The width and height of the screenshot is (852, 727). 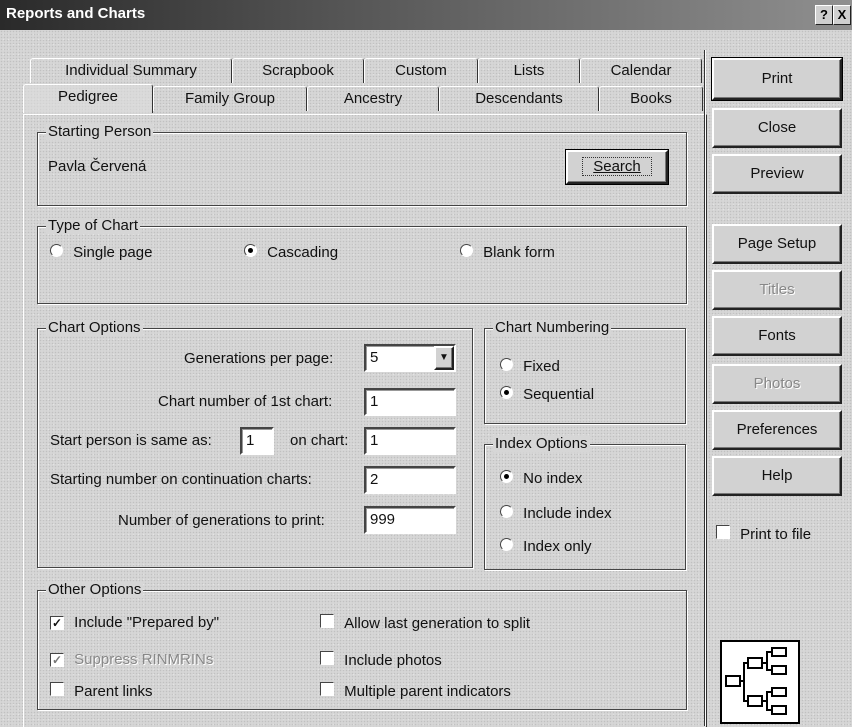 I want to click on checkbox-print-to-file-box, so click(x=723, y=532).